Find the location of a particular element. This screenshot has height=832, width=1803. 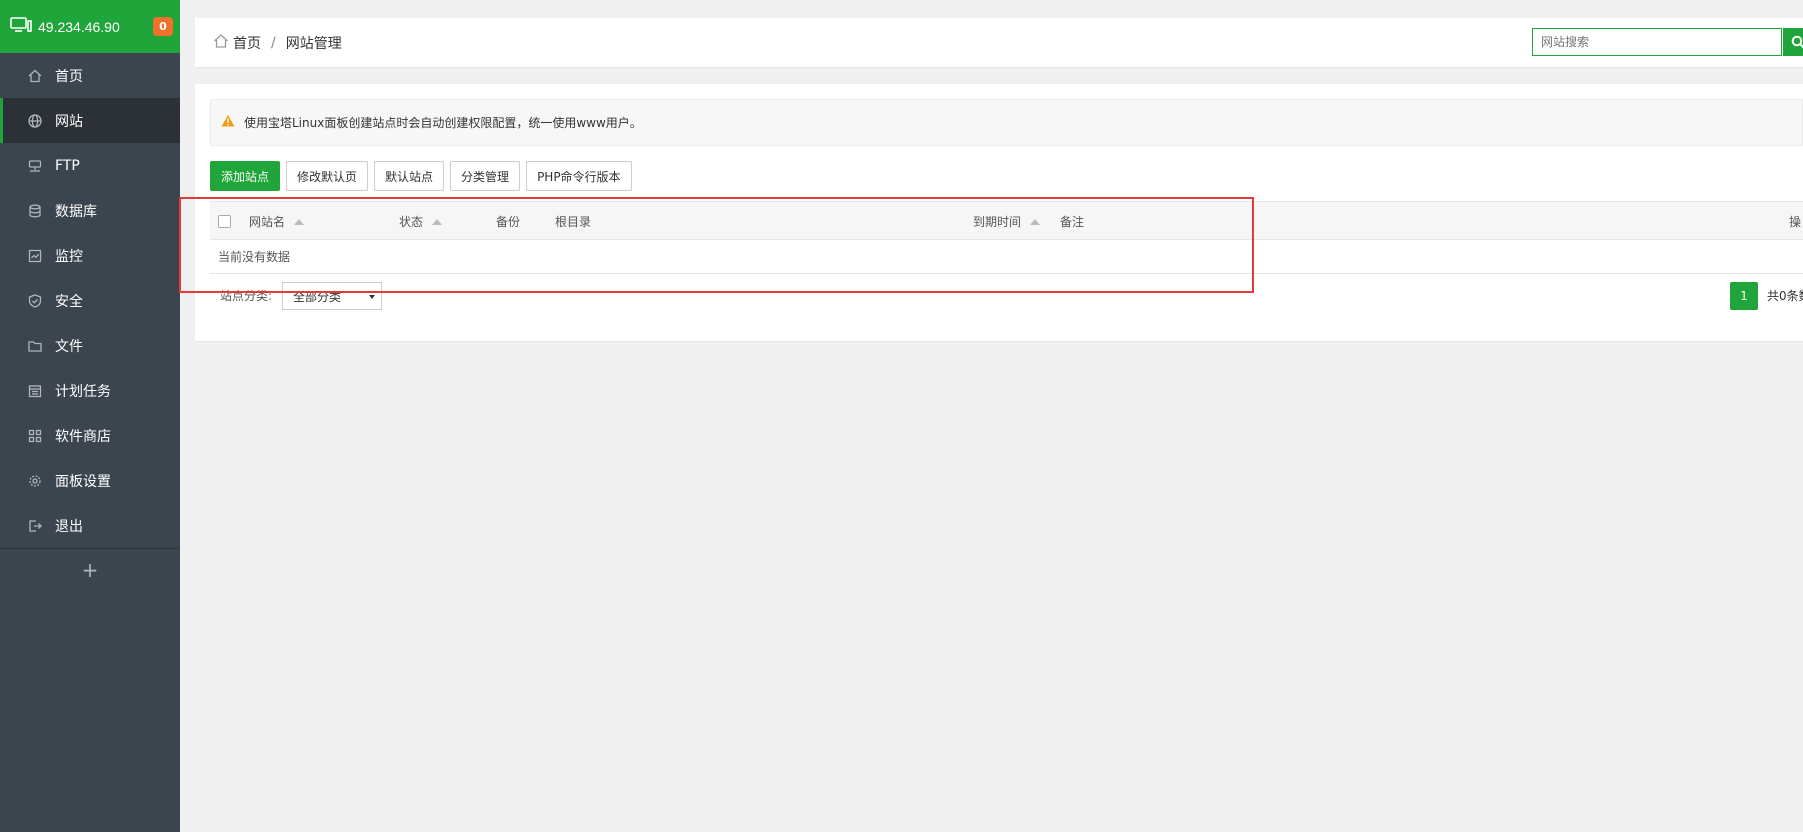

column-label: 状态 is located at coordinates (411, 222).